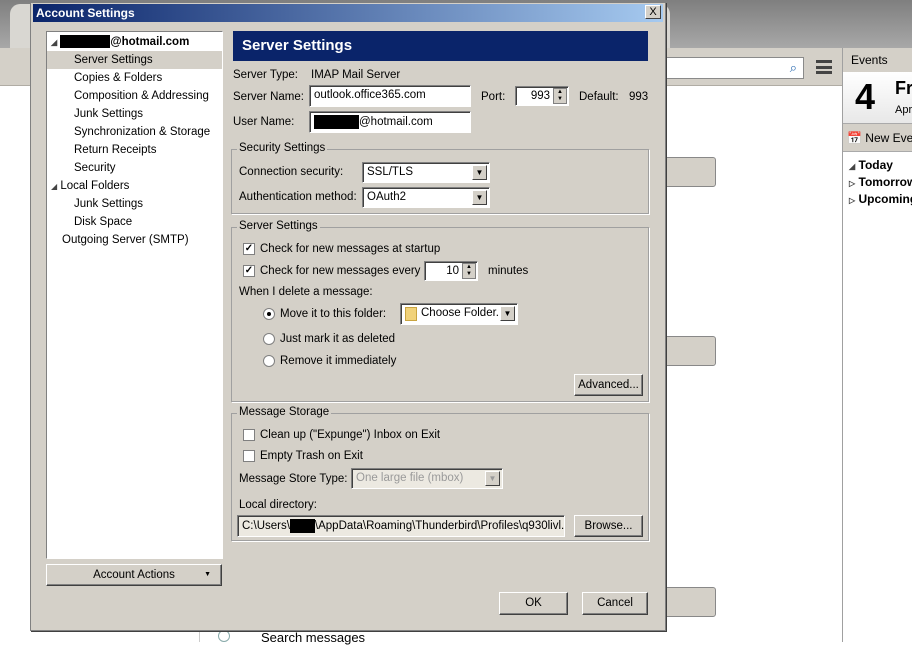  Describe the element at coordinates (880, 182) in the screenshot. I see `tomorrow-group: ▷ Tomorrow` at that location.